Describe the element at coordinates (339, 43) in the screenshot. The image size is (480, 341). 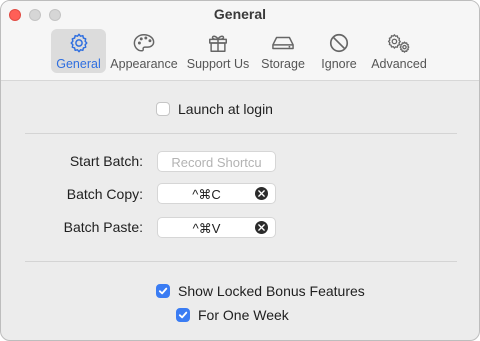
I see `prohibited-icon` at that location.